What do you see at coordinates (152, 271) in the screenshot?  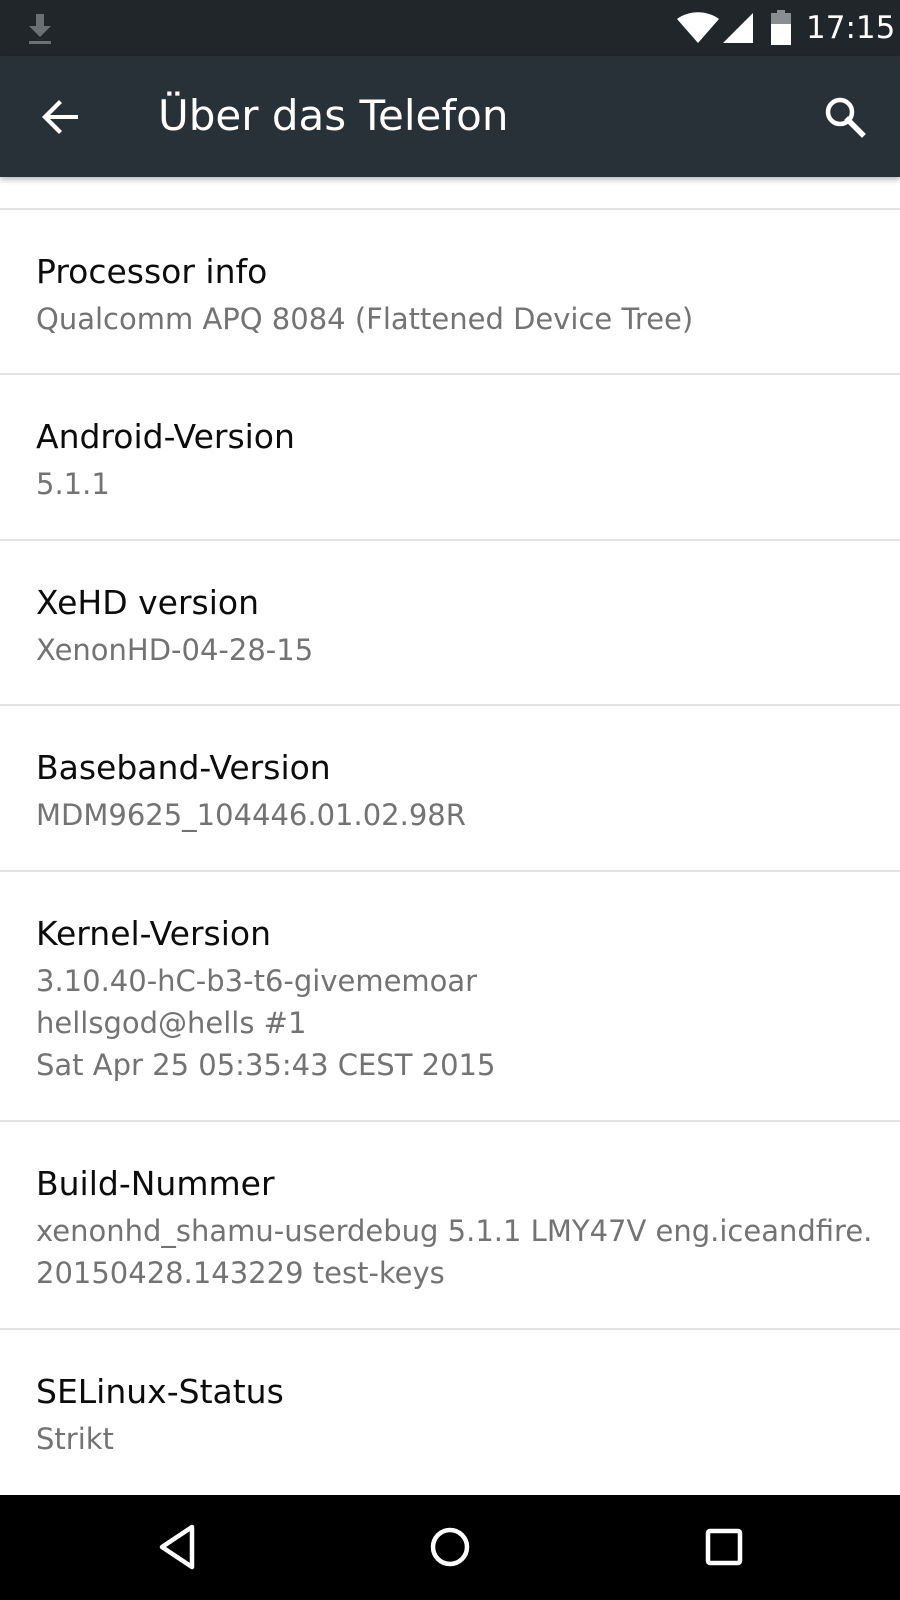 I see `list-item-title: Processor info` at bounding box center [152, 271].